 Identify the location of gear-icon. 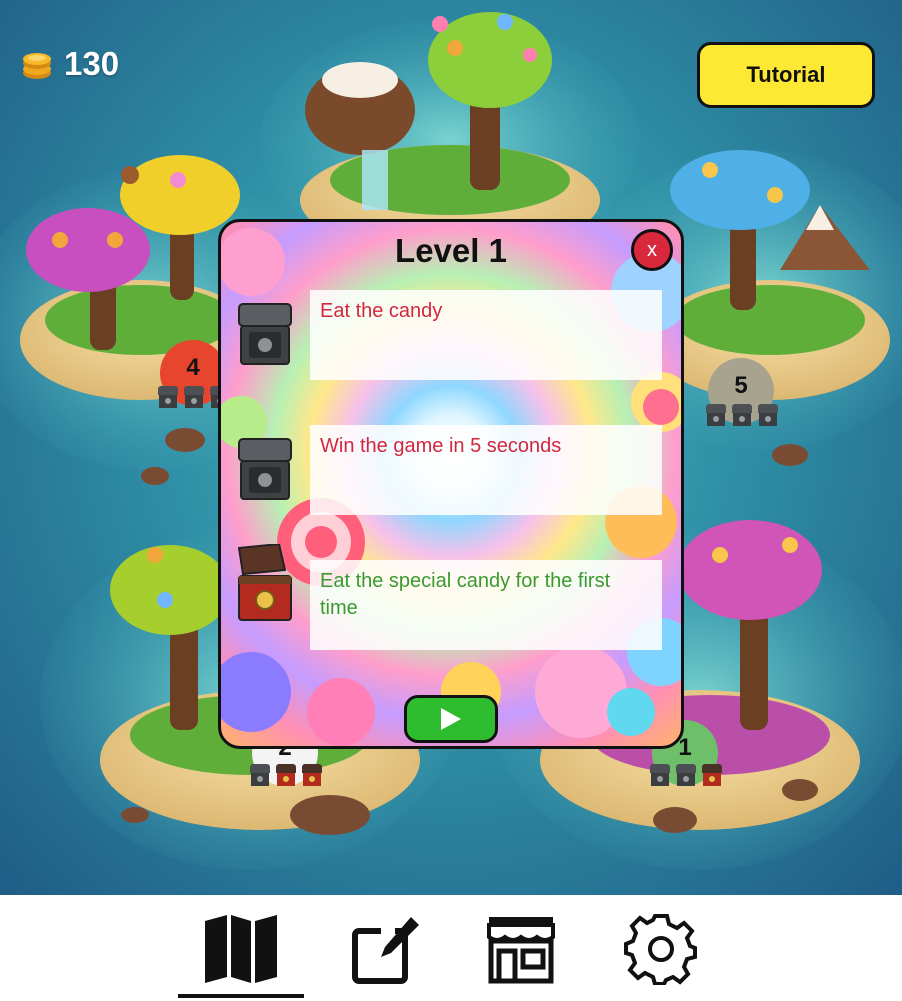
(660, 949).